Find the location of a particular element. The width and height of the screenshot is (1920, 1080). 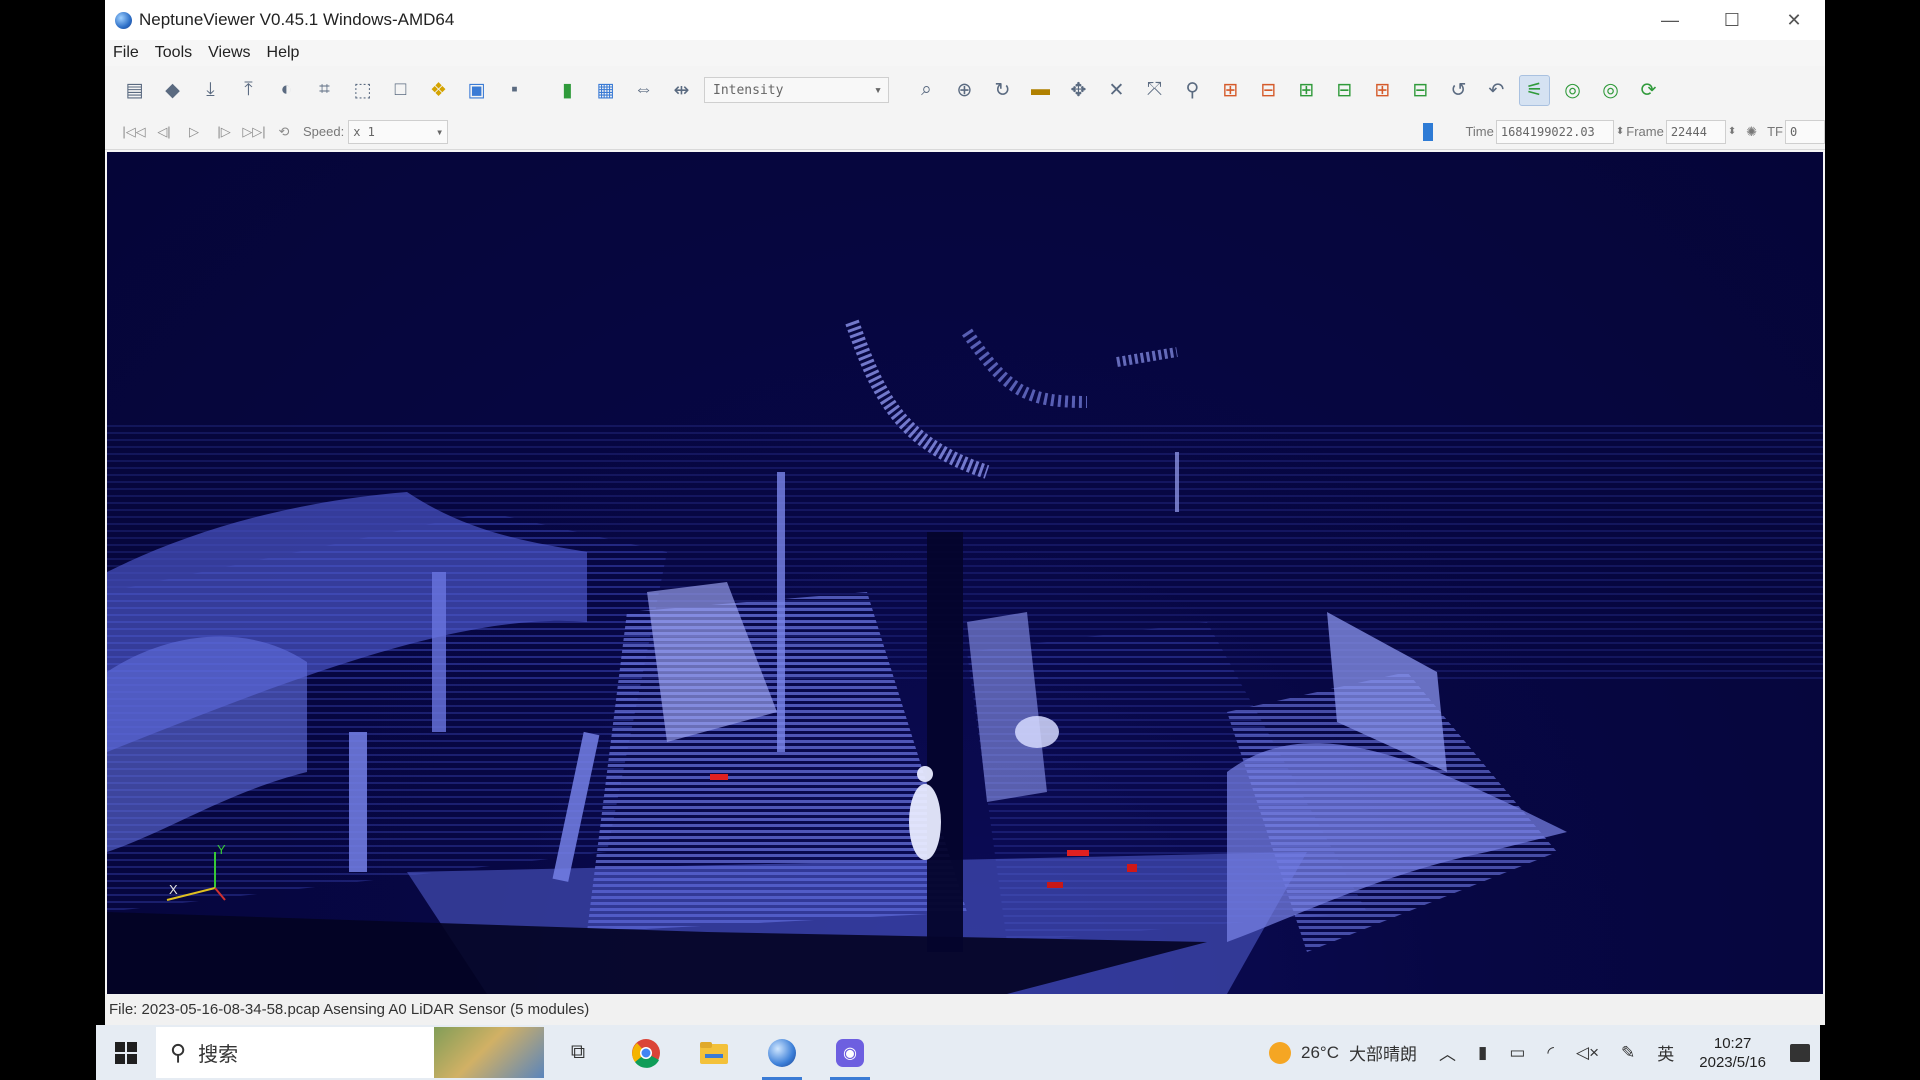

tray-usb-icon: ▮ is located at coordinates (1482, 1053).